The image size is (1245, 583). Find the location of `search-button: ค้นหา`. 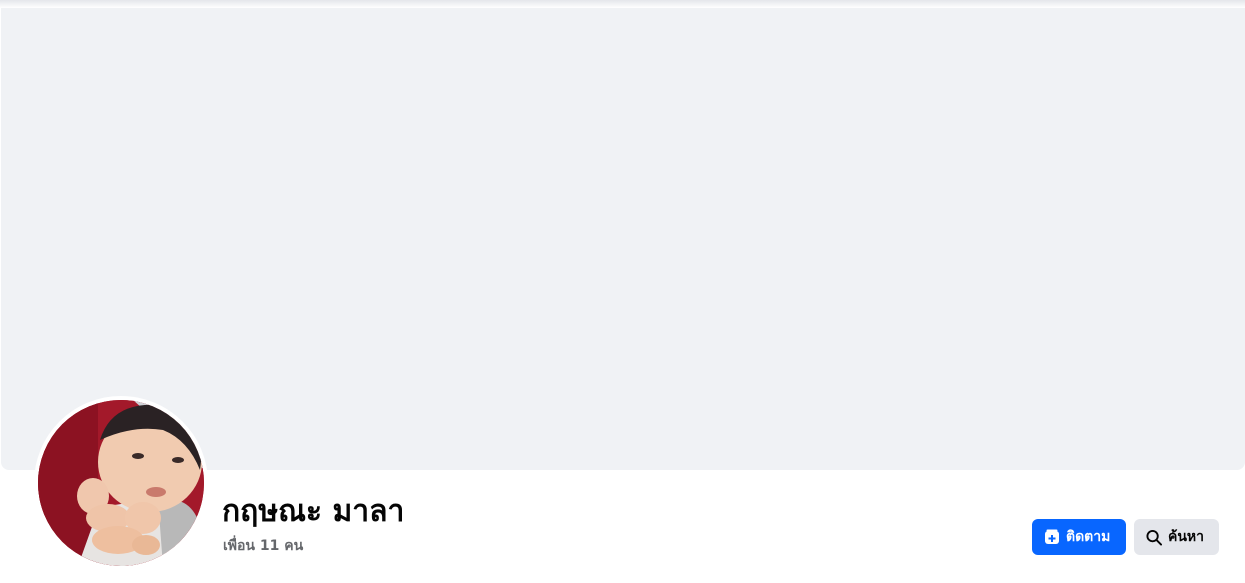

search-button: ค้นหา is located at coordinates (1176, 537).